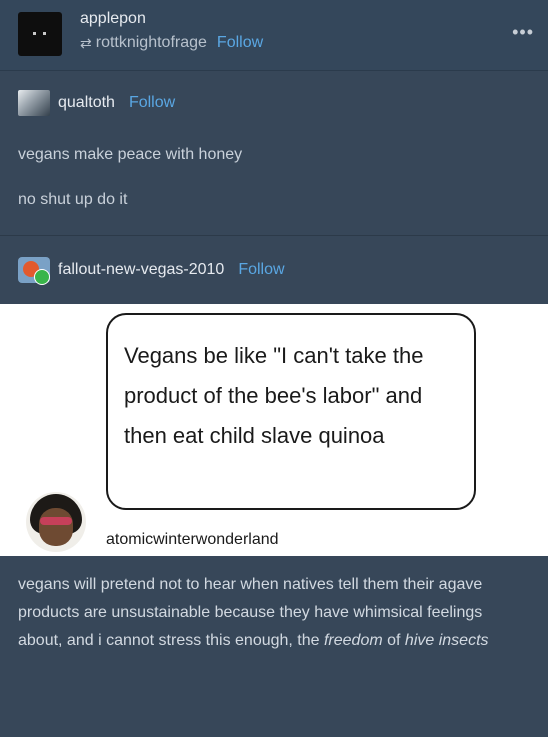  Describe the element at coordinates (130, 154) in the screenshot. I see `trail-text-line: vegans make peace with honey` at that location.